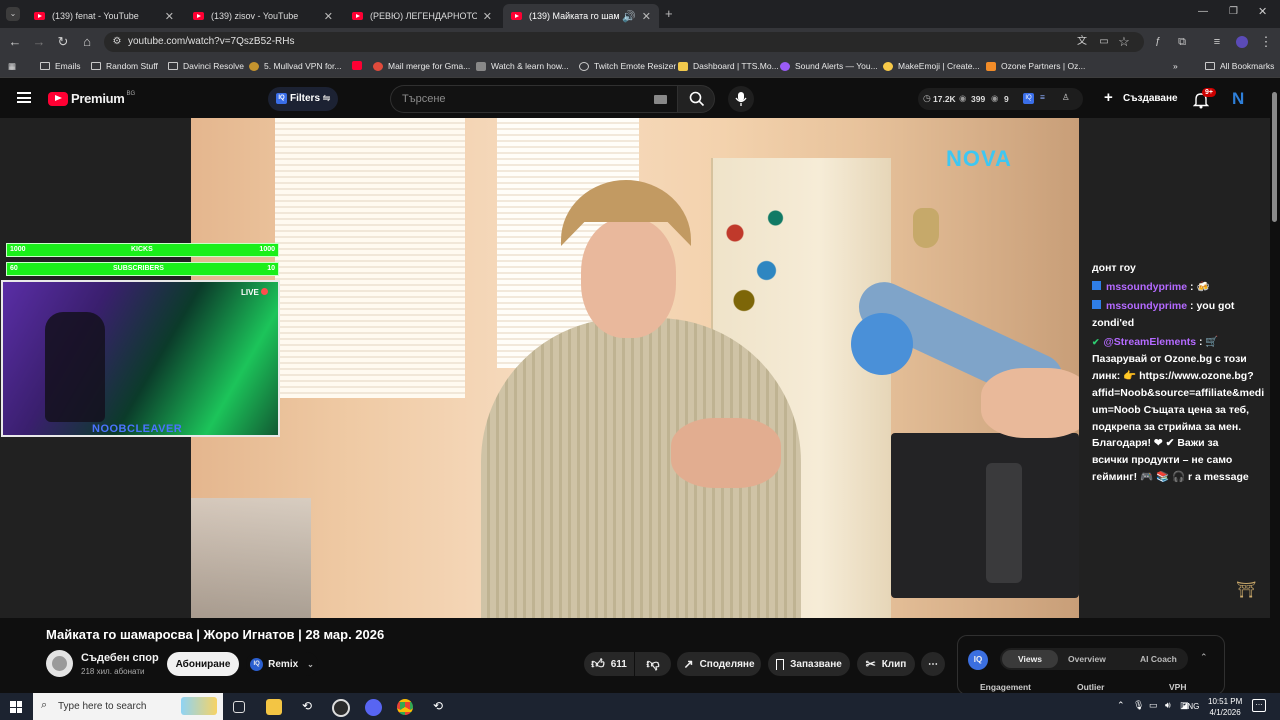 This screenshot has width=1280, height=720. Describe the element at coordinates (60, 66) in the screenshot. I see `bookmark-emails: Emails` at that location.